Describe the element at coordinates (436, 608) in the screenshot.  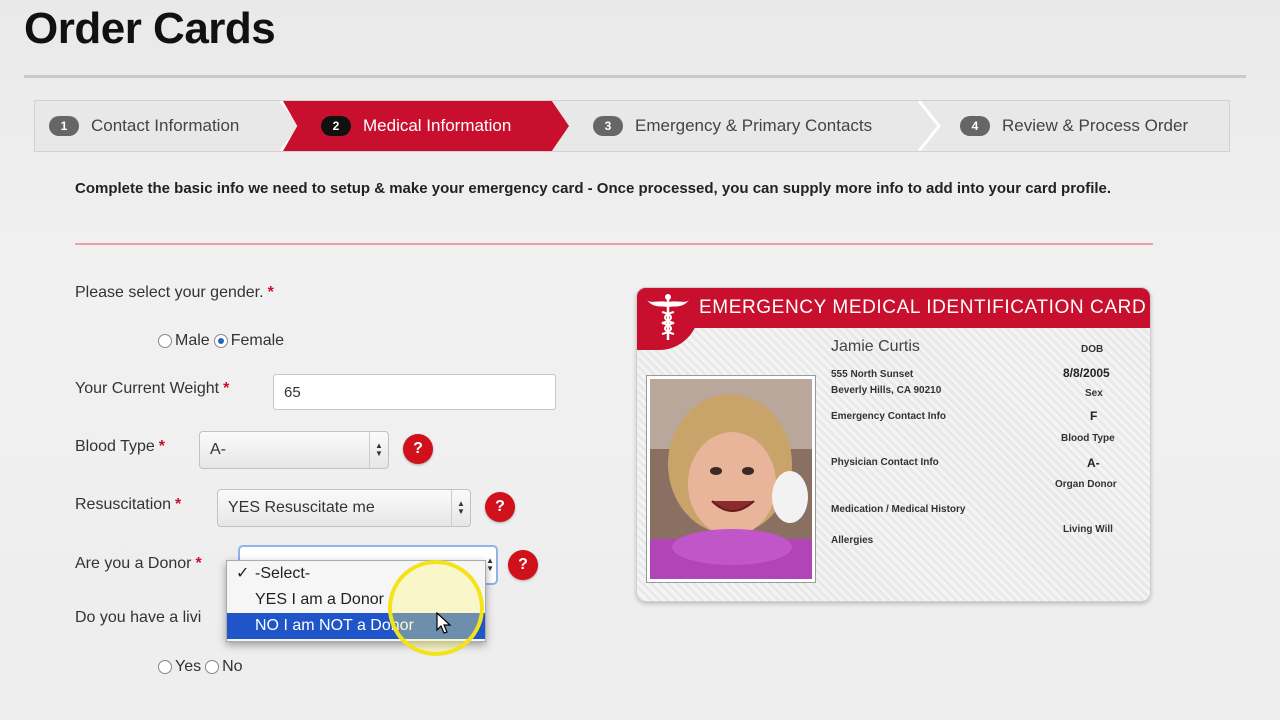
I see `cursor-highlight` at that location.